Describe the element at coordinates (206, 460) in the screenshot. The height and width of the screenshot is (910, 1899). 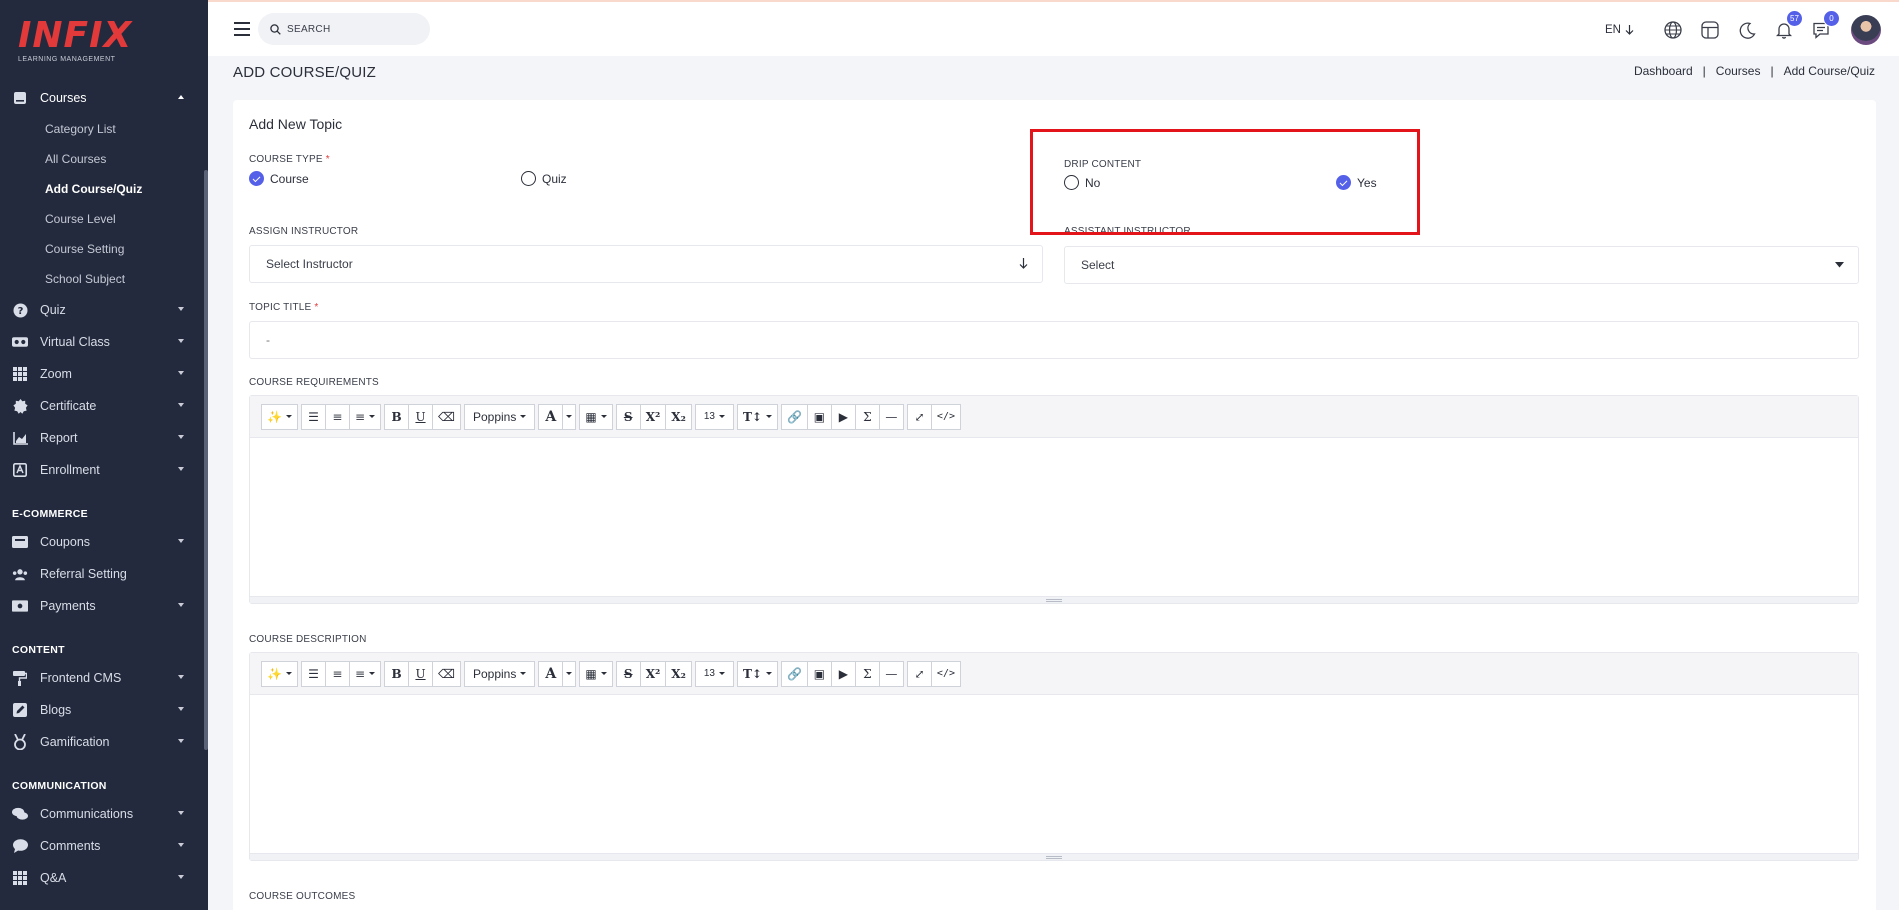
I see `sidebar-scrollbar` at that location.